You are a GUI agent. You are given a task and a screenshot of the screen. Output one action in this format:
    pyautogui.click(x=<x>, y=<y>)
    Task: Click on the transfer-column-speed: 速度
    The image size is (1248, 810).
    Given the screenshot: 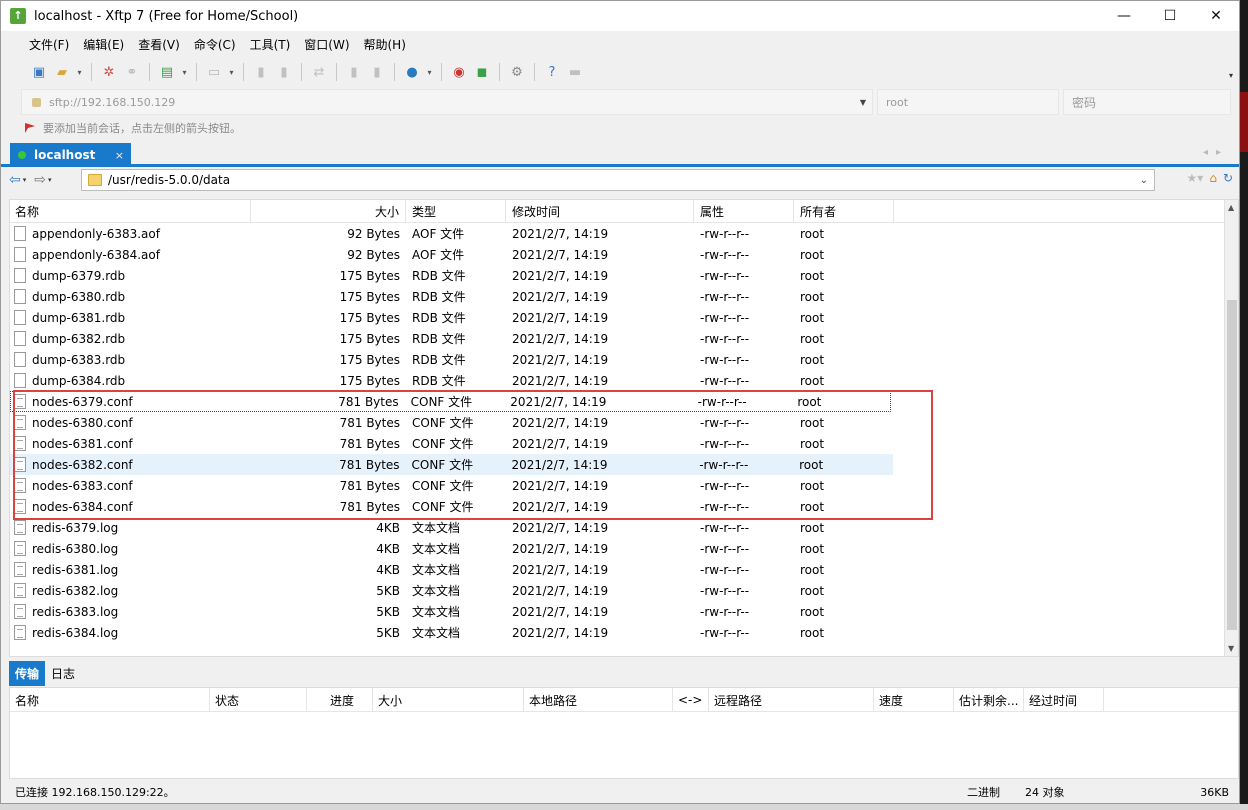 What is the action you would take?
    pyautogui.click(x=914, y=700)
    